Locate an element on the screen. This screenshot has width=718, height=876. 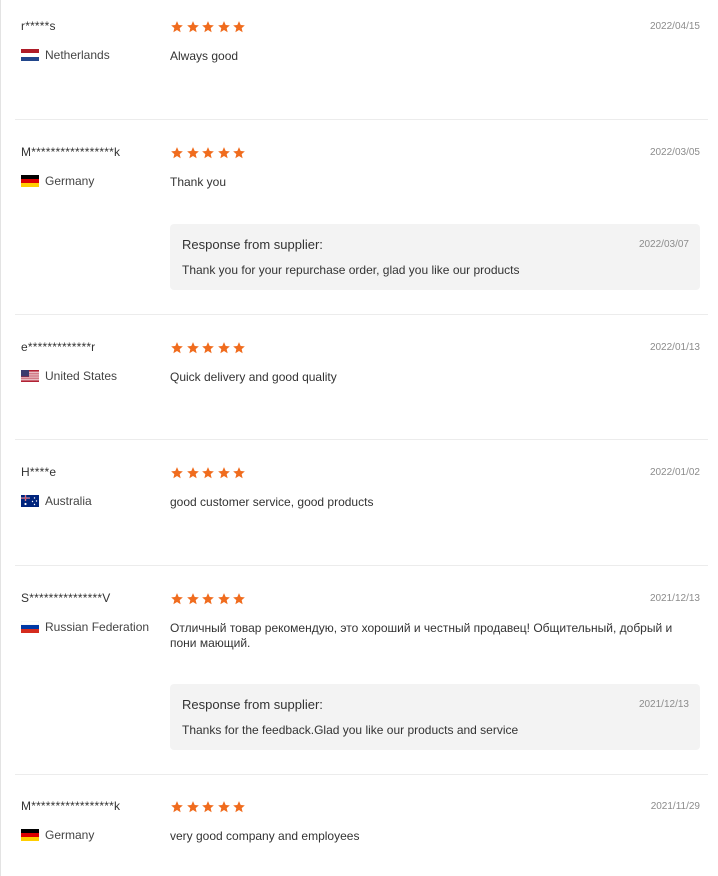
review-text: Quick delivery and good quality is located at coordinates (253, 377).